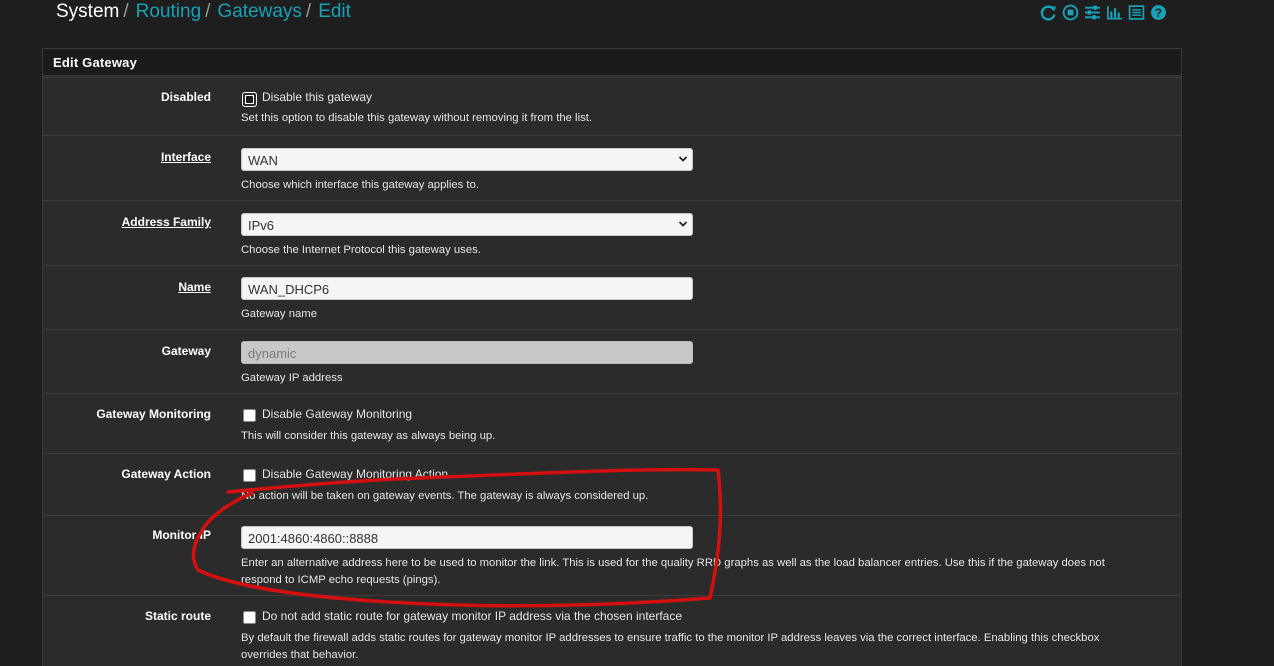 This screenshot has height=666, width=1274. Describe the element at coordinates (313, 538) in the screenshot. I see `monitor-ip-input-value: 2001:4860:4860::8888` at that location.